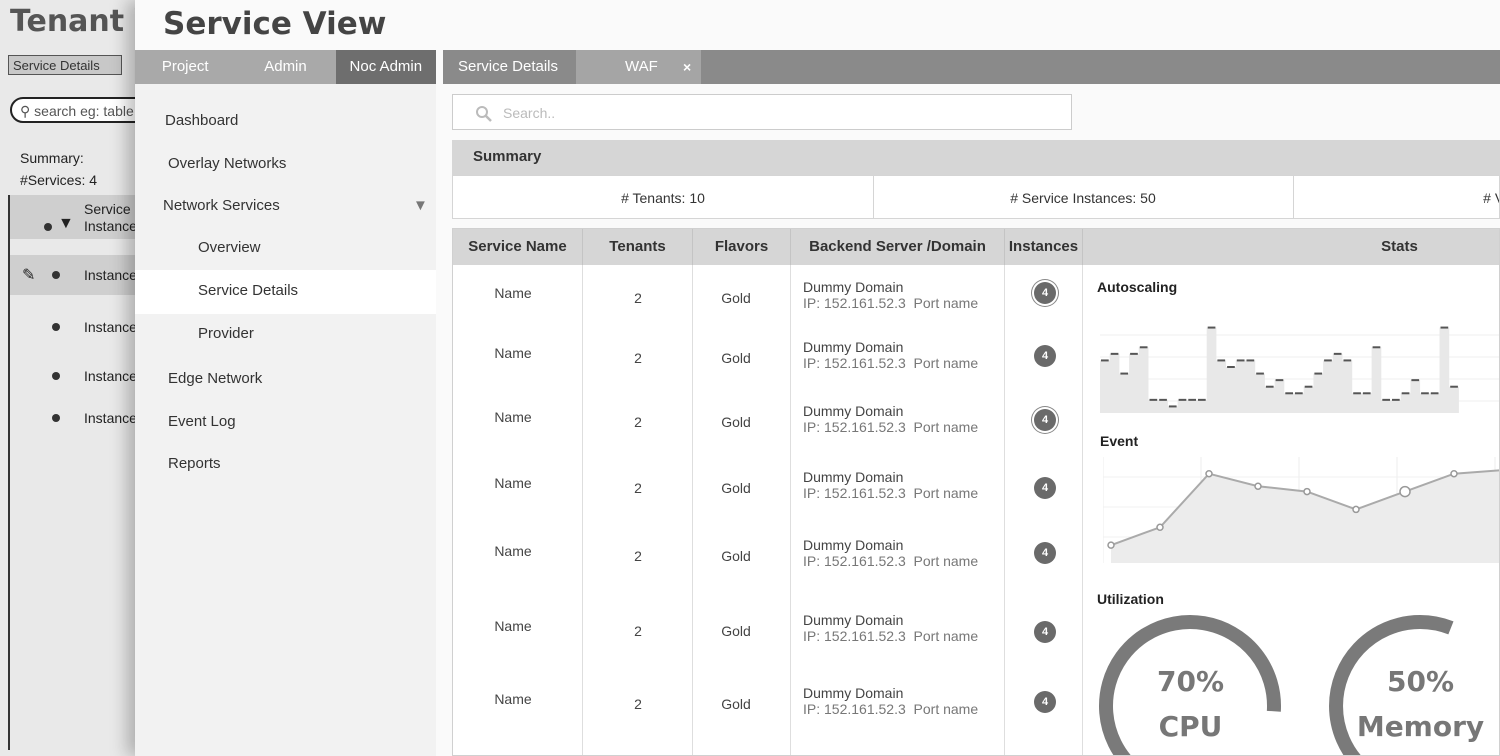  Describe the element at coordinates (898, 247) in the screenshot. I see `column-header-backend: Backend Server /Domain` at that location.